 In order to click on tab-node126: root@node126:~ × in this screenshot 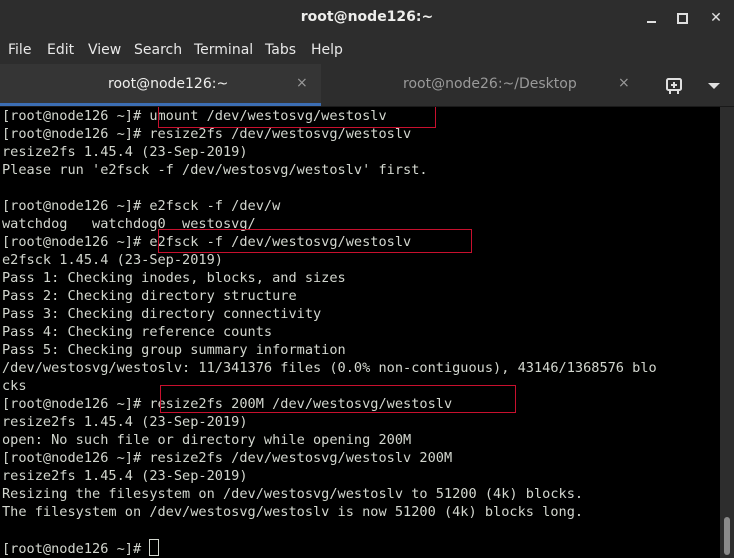, I will do `click(160, 85)`.